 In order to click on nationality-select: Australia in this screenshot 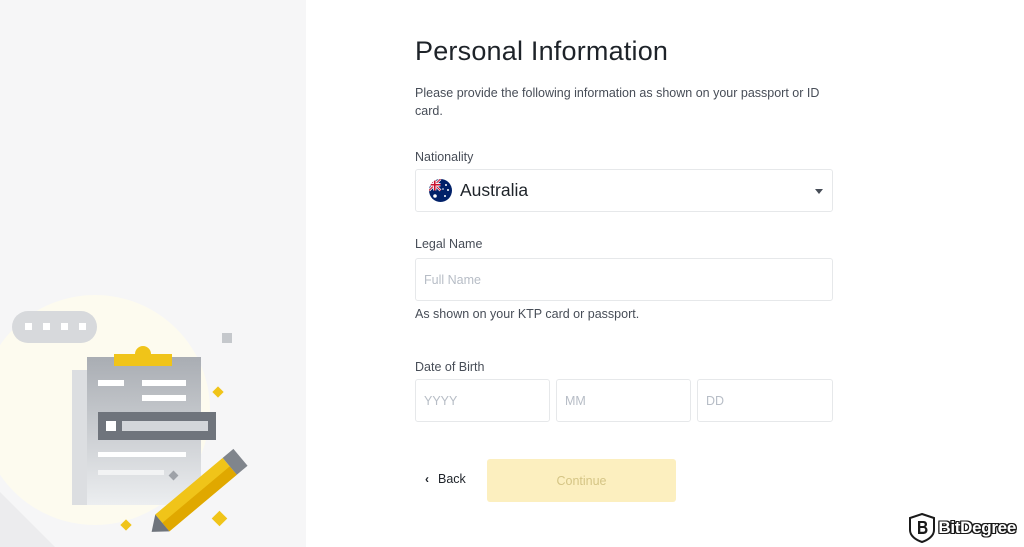, I will do `click(624, 190)`.